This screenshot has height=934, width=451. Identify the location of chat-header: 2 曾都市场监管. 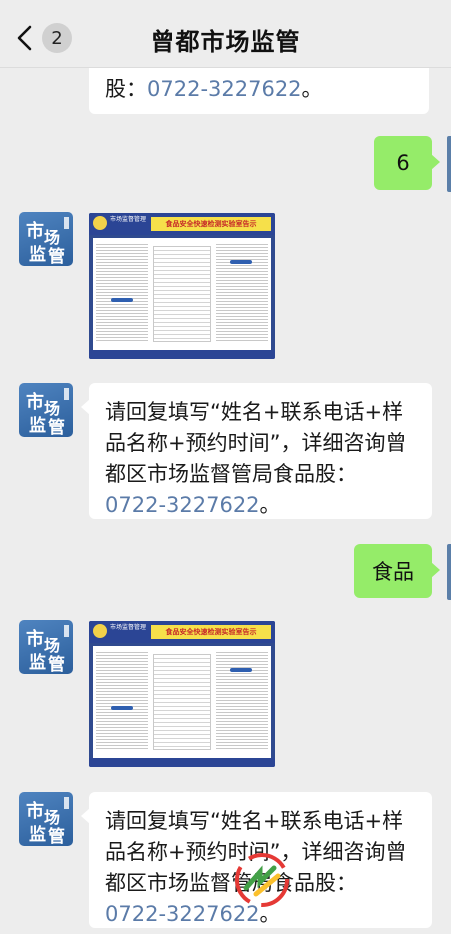
(225, 34).